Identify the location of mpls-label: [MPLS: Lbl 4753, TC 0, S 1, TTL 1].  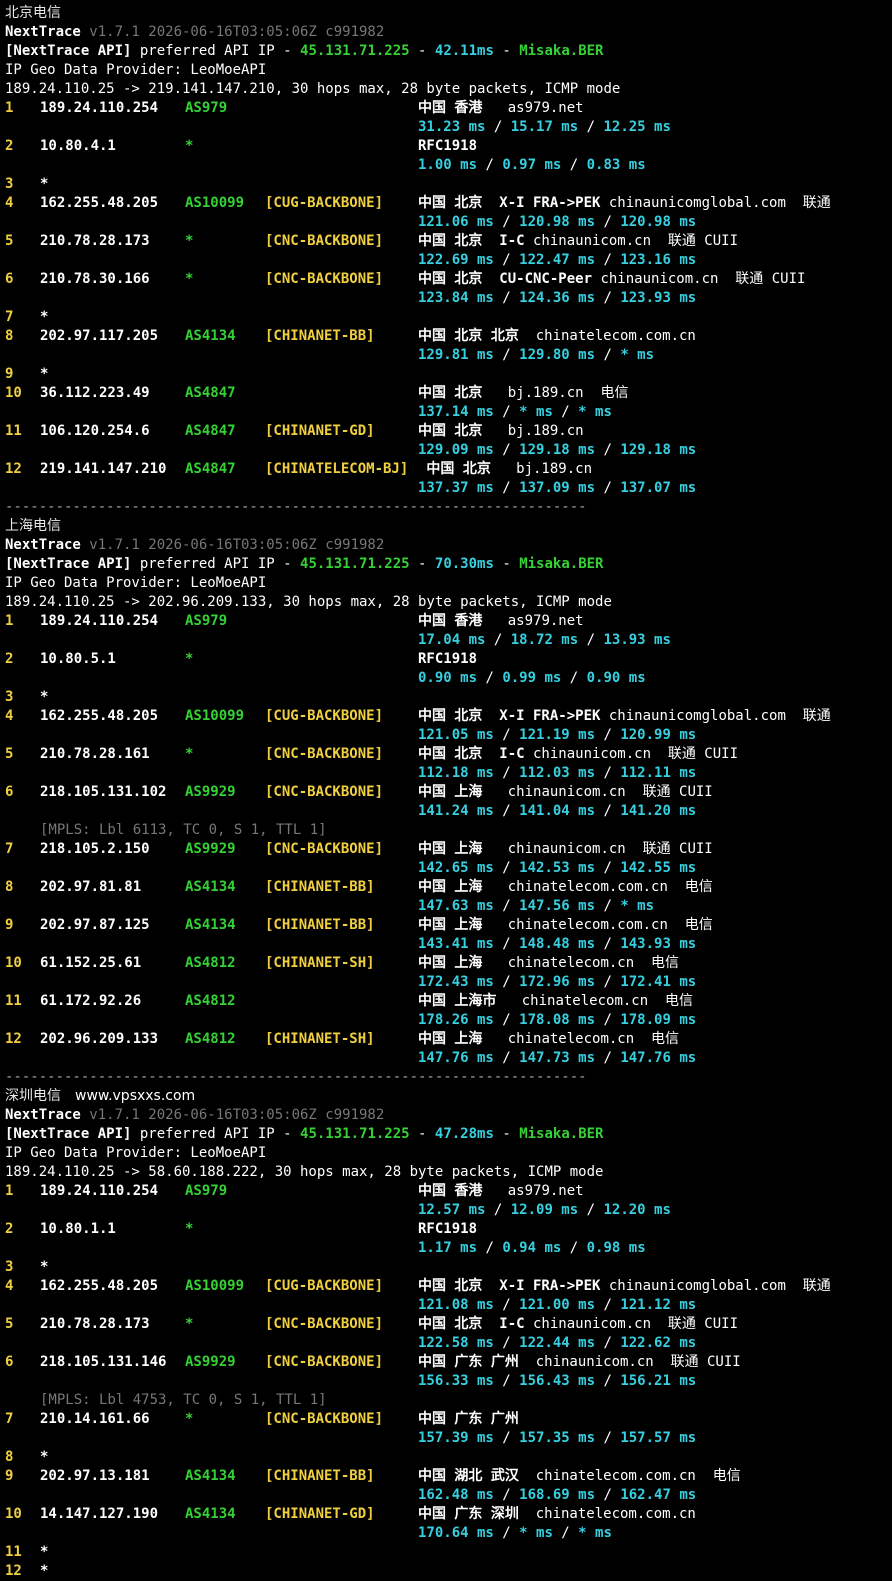
(183, 1400).